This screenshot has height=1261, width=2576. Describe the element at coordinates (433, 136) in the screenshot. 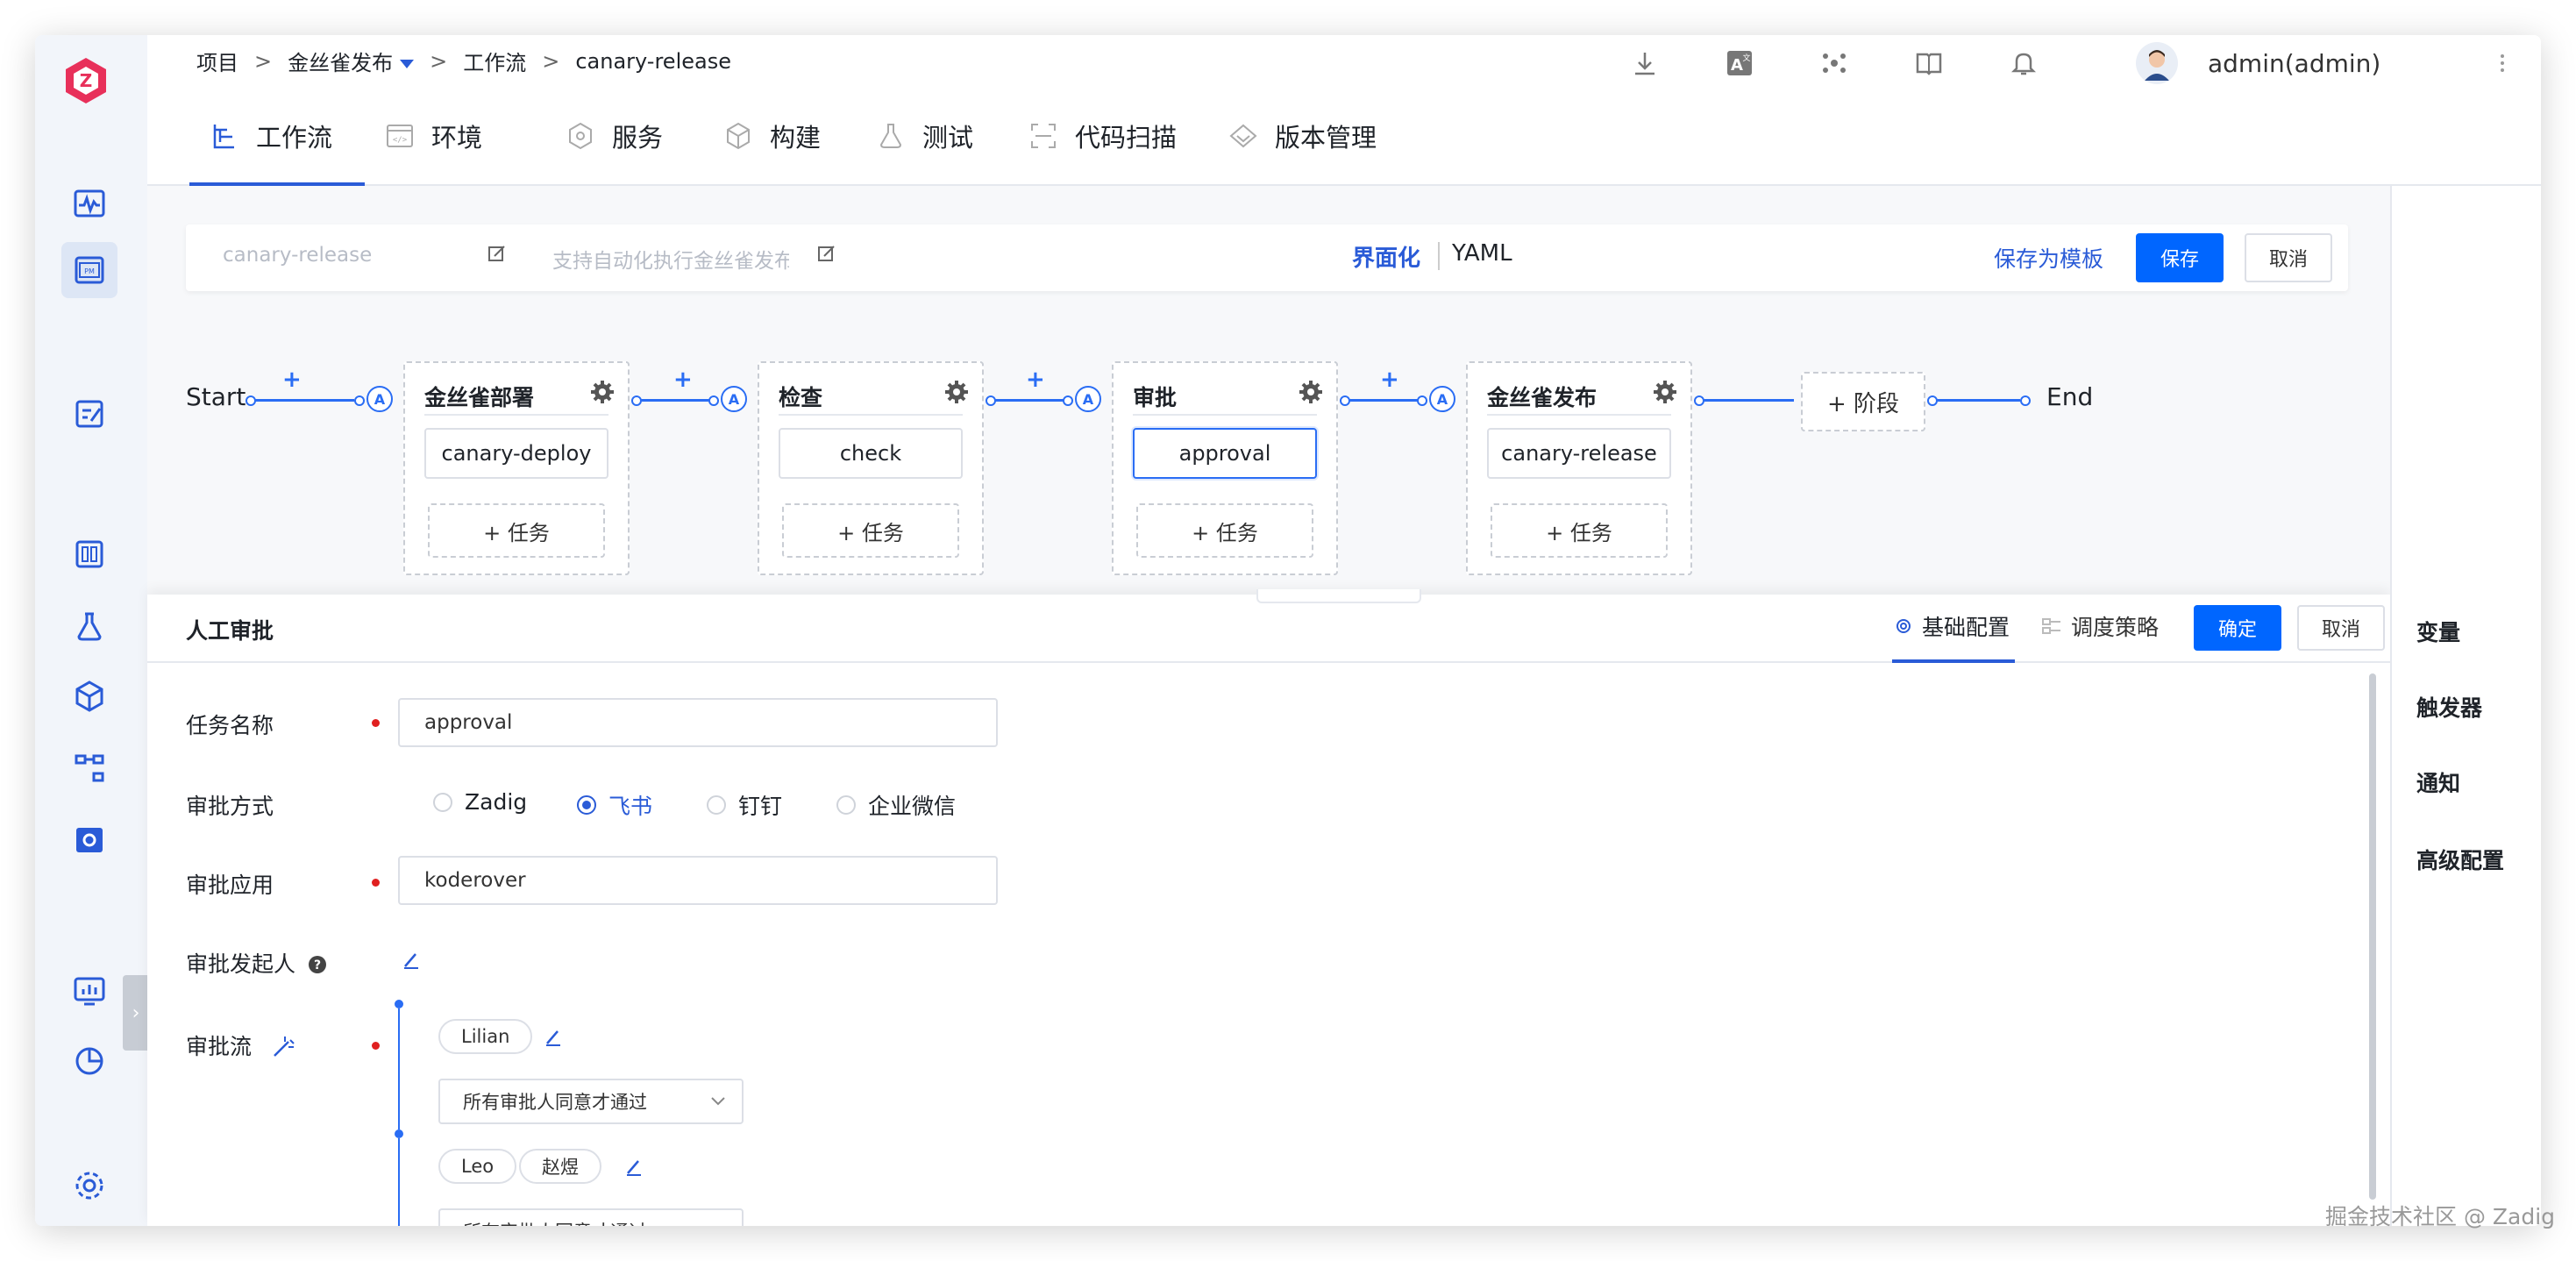

I see `tab-environment: </> 环境` at that location.